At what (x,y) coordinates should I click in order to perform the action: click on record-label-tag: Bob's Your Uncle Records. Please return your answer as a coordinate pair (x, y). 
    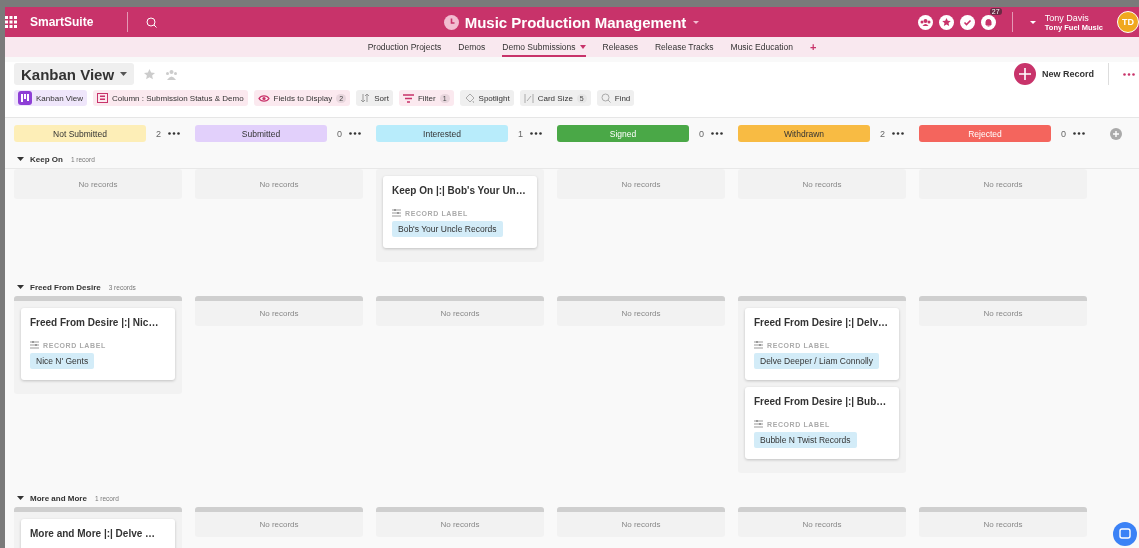
    Looking at the image, I should click on (447, 229).